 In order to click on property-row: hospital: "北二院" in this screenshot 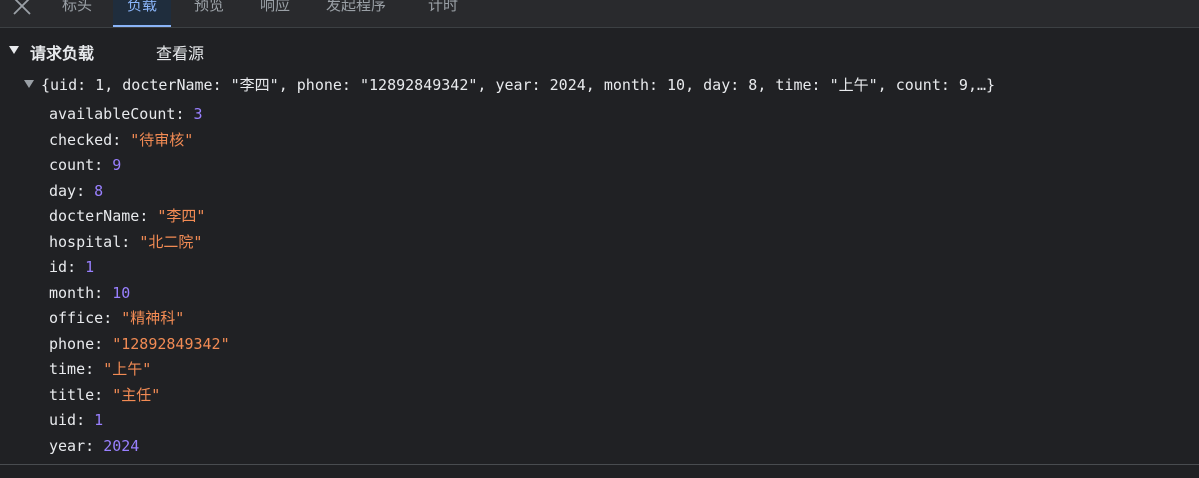, I will do `click(139, 243)`.